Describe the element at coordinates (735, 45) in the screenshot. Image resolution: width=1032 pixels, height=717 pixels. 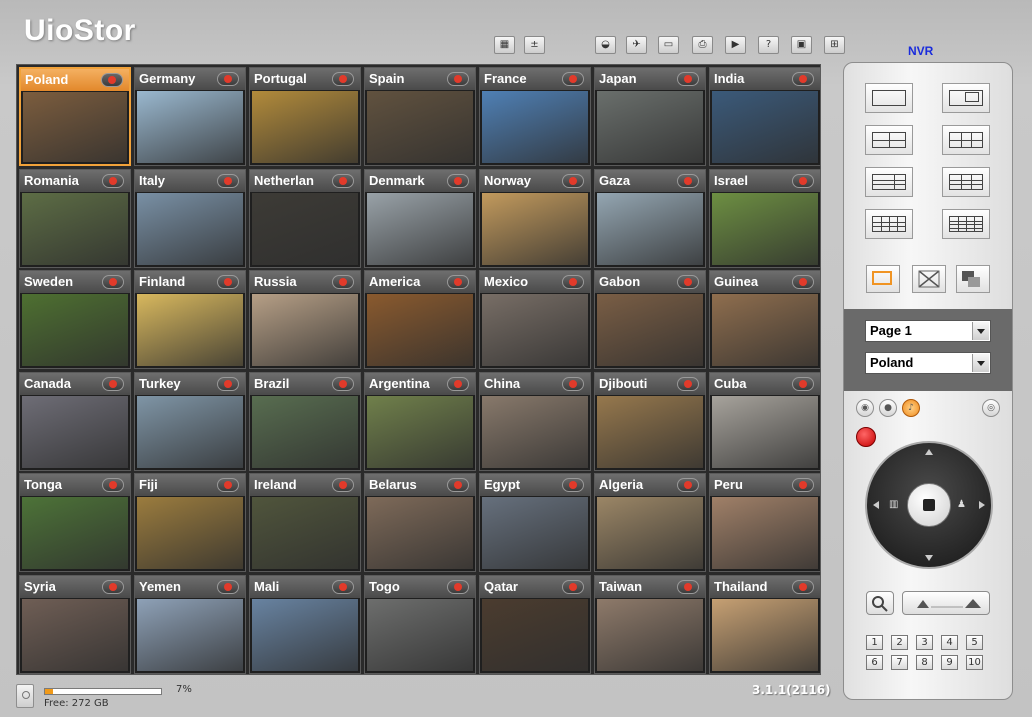
I see `play-icon: ▶` at that location.